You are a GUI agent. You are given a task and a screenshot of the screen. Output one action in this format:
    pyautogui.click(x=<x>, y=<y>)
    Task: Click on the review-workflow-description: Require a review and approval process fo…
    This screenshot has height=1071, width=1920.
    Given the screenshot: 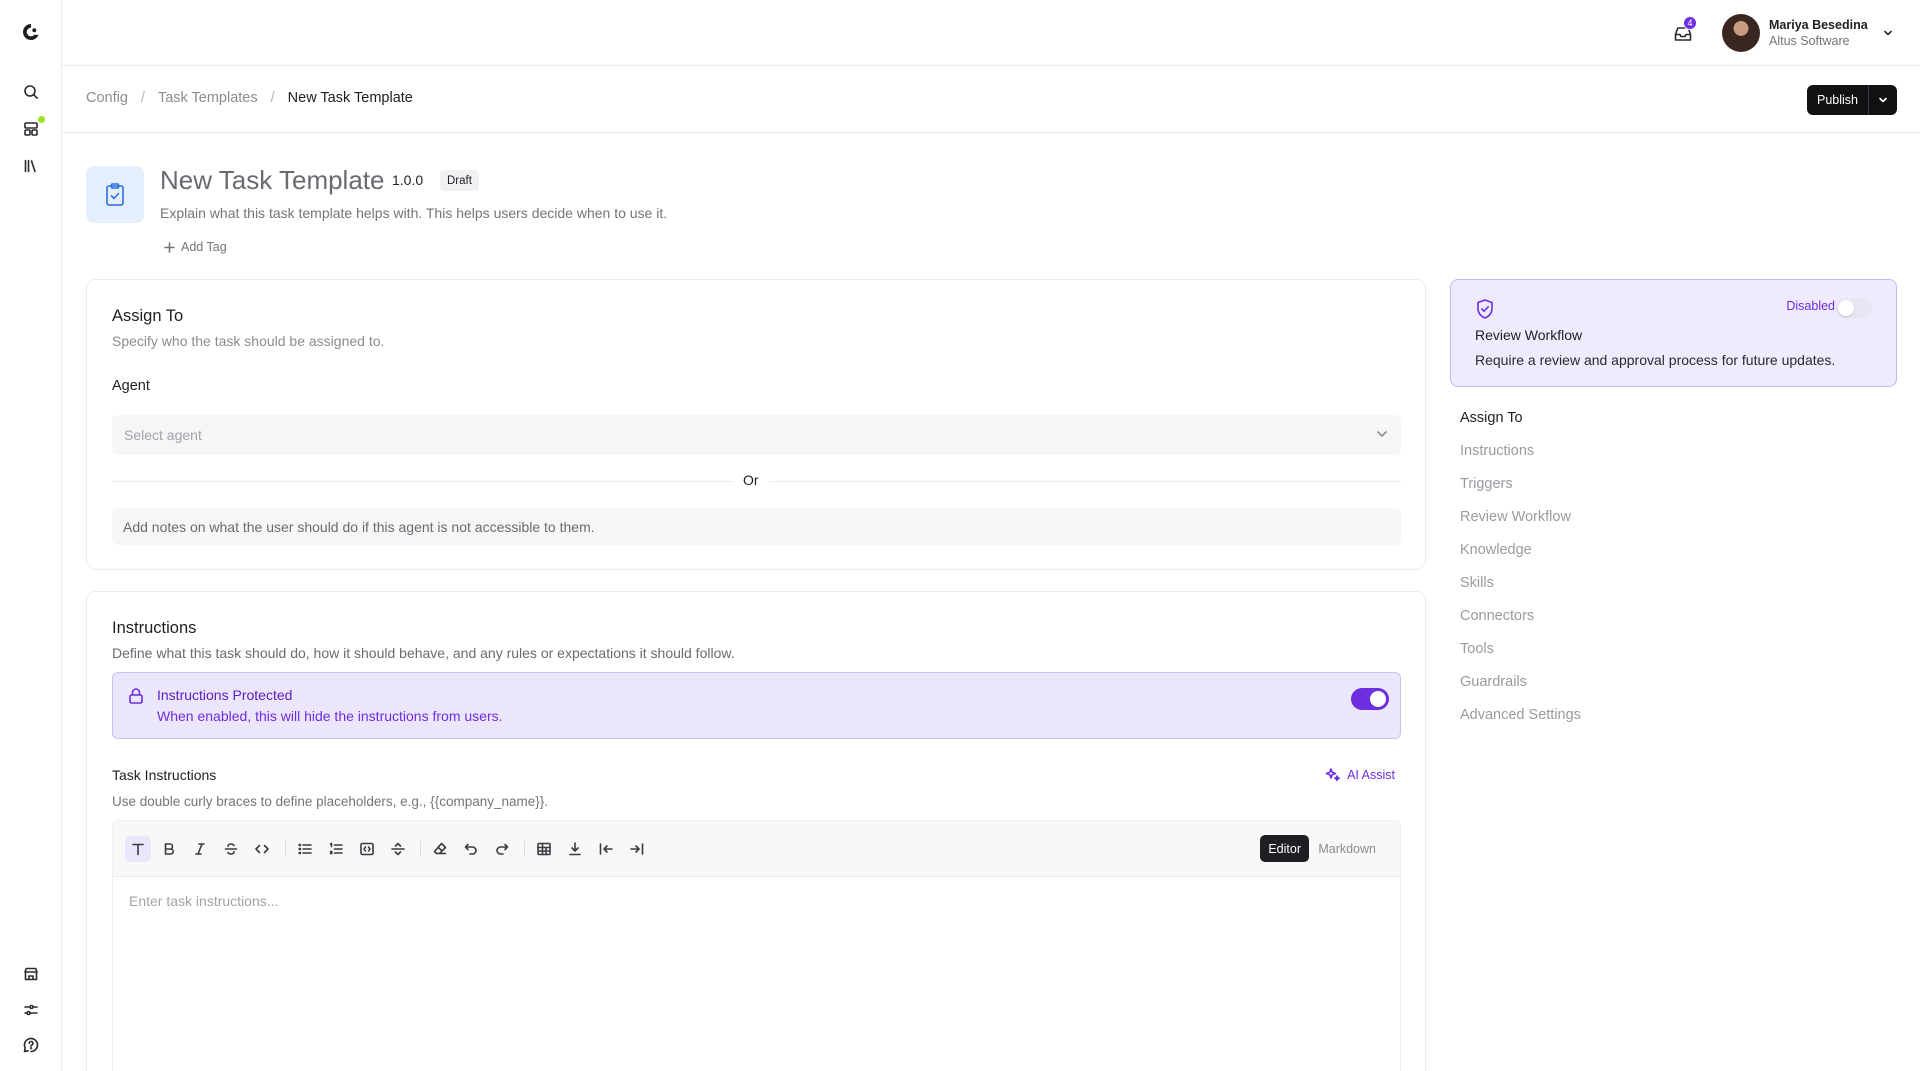 What is the action you would take?
    pyautogui.click(x=1655, y=360)
    